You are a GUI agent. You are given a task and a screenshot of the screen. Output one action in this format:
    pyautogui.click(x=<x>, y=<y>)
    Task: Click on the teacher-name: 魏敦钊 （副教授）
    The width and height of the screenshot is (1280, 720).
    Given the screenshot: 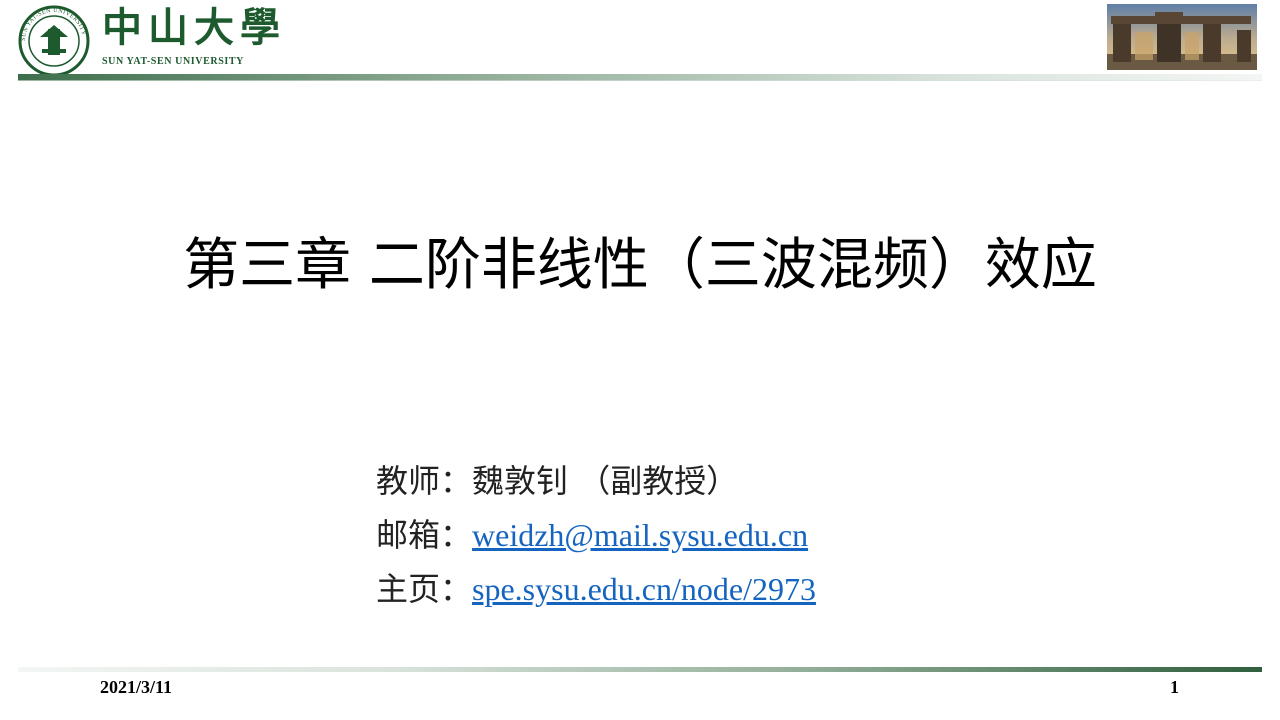 What is the action you would take?
    pyautogui.click(x=605, y=481)
    